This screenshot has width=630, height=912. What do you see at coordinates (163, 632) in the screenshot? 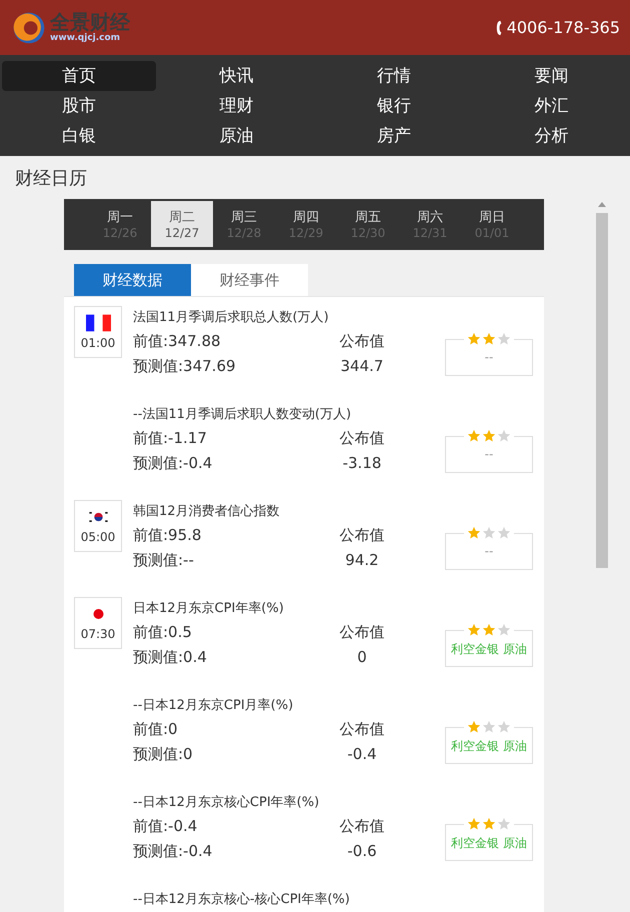
I see `previous-value: 前值:0.5` at bounding box center [163, 632].